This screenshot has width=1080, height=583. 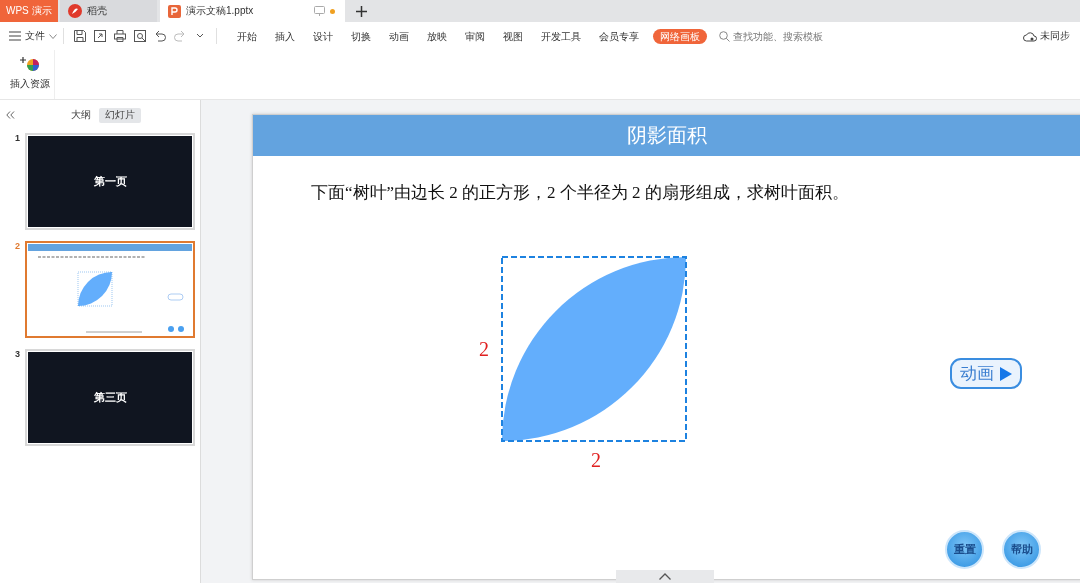 What do you see at coordinates (1046, 36) in the screenshot?
I see `sync-button: 未同步` at bounding box center [1046, 36].